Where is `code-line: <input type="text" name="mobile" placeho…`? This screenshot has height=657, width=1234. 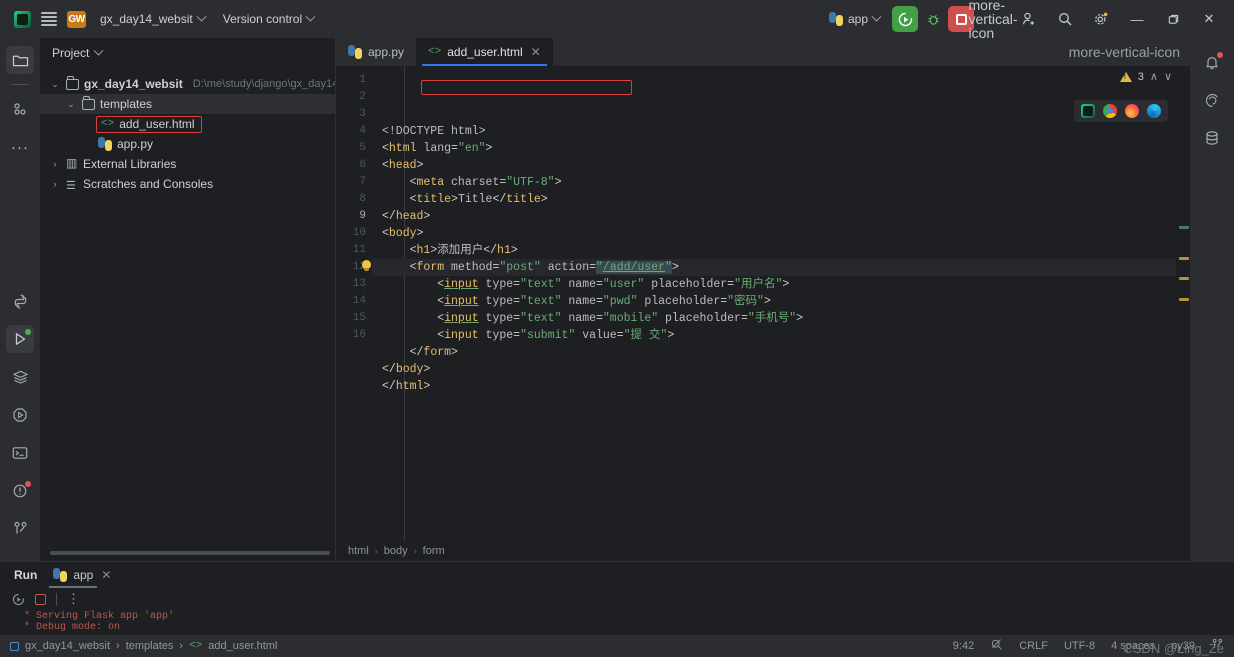
code-line: <input type="text" name="mobile" placeho… is located at coordinates (774, 318).